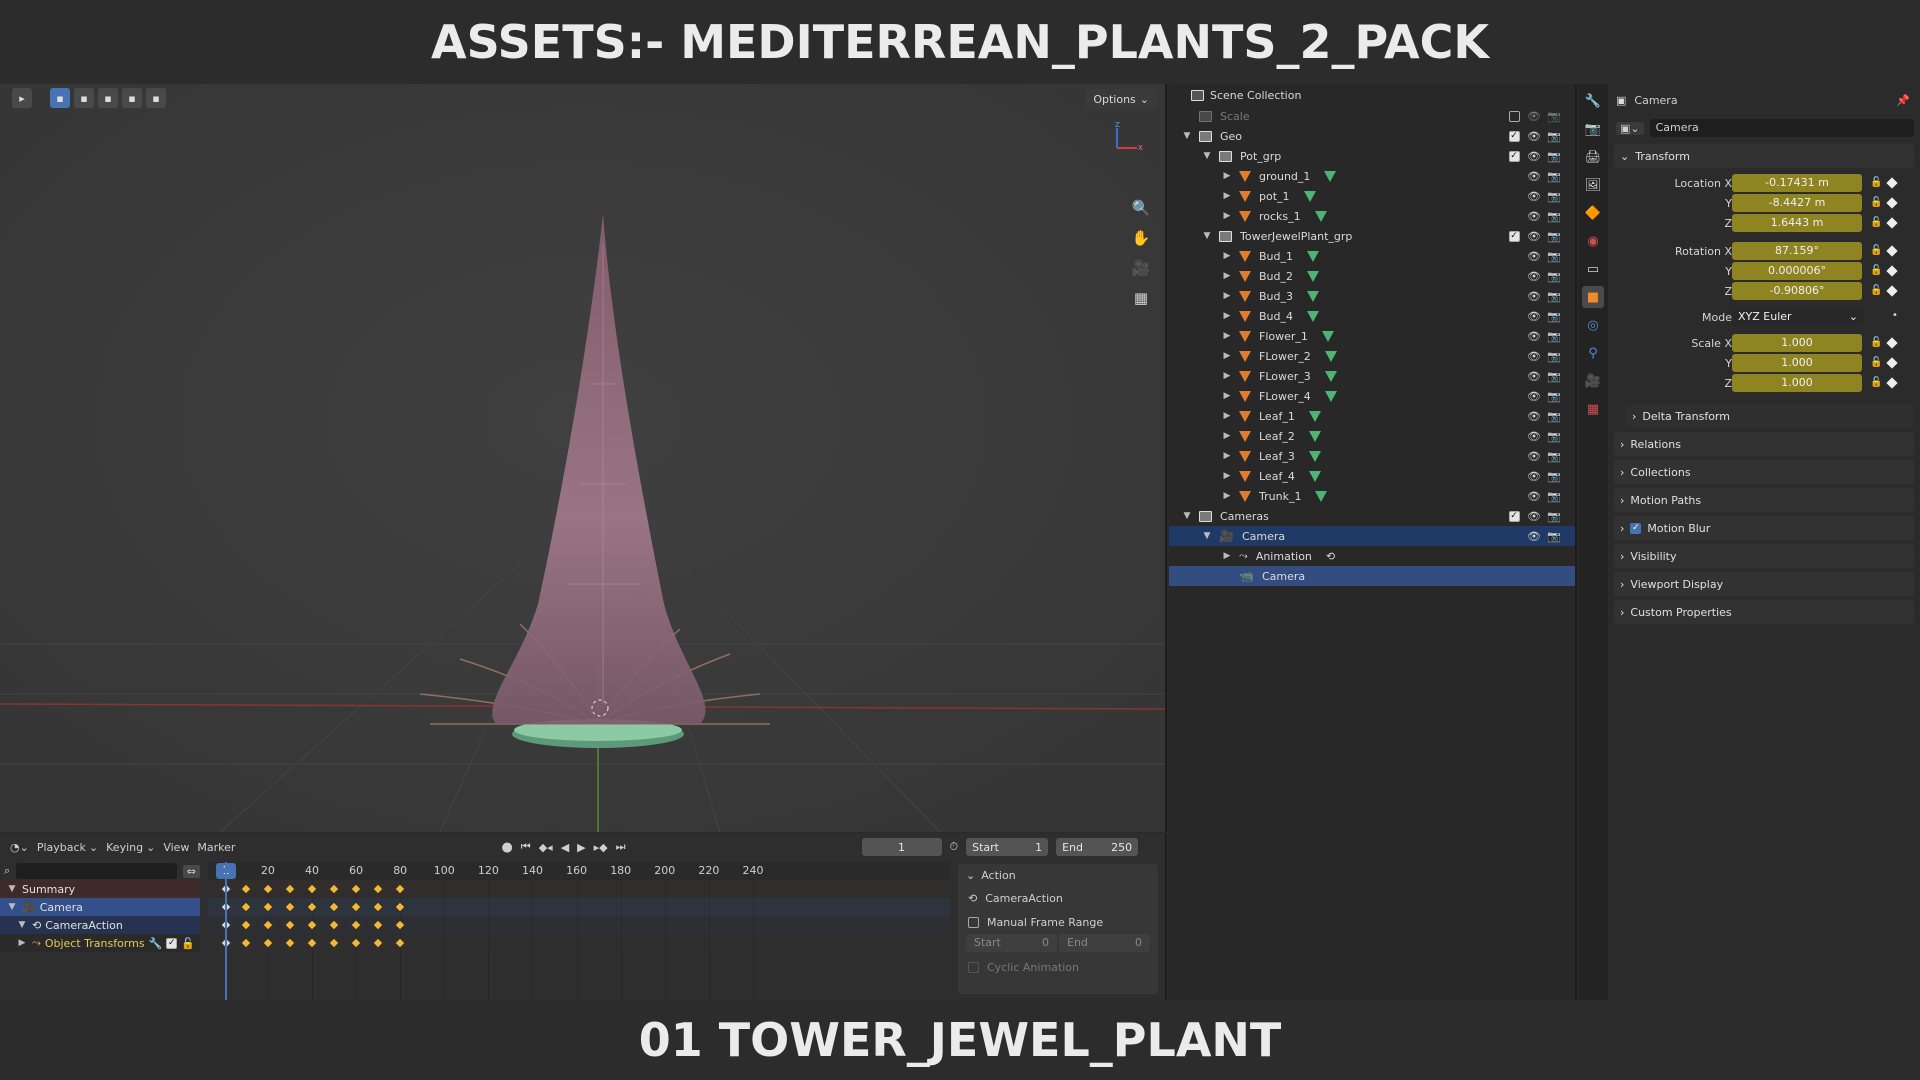 The height and width of the screenshot is (1080, 1920). I want to click on search-input, so click(96, 871).